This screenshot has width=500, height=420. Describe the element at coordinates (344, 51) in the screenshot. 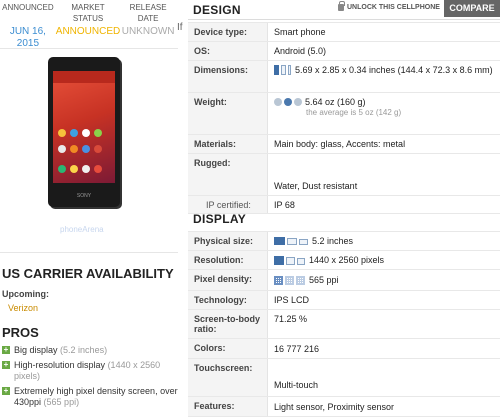

I see `table-row: OS: Android (5.0)` at that location.